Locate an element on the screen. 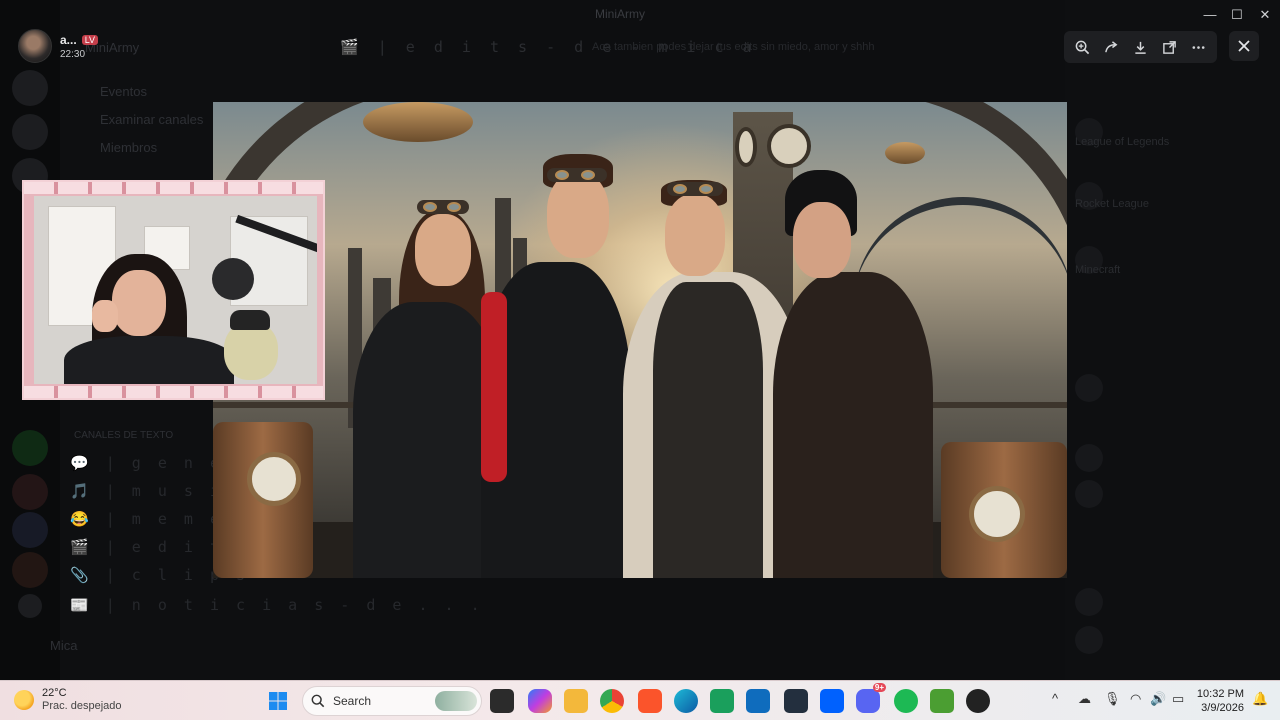 This screenshot has height=720, width=1280. copilot-icon is located at coordinates (540, 701).